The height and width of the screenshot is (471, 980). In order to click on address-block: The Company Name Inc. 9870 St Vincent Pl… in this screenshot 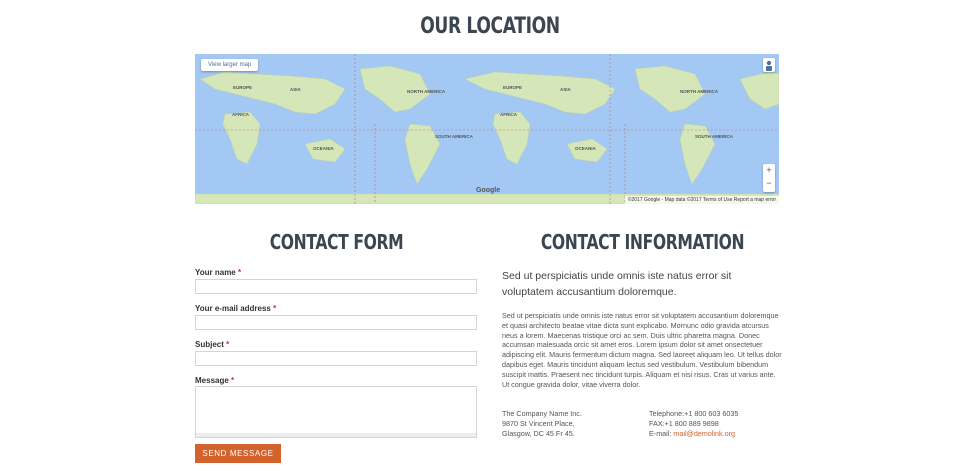, I will do `click(542, 424)`.